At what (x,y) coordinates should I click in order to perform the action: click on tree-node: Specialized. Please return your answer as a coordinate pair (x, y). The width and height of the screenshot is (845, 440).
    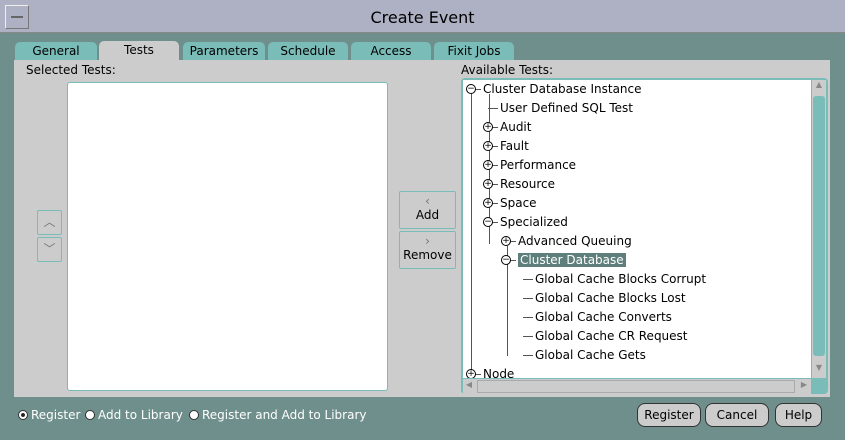
    Looking at the image, I should click on (534, 222).